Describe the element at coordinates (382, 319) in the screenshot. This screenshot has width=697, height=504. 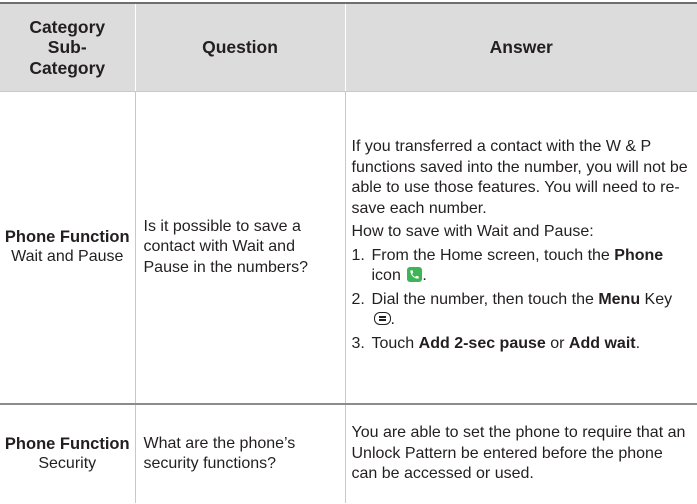
I see `menu-key-icon` at that location.